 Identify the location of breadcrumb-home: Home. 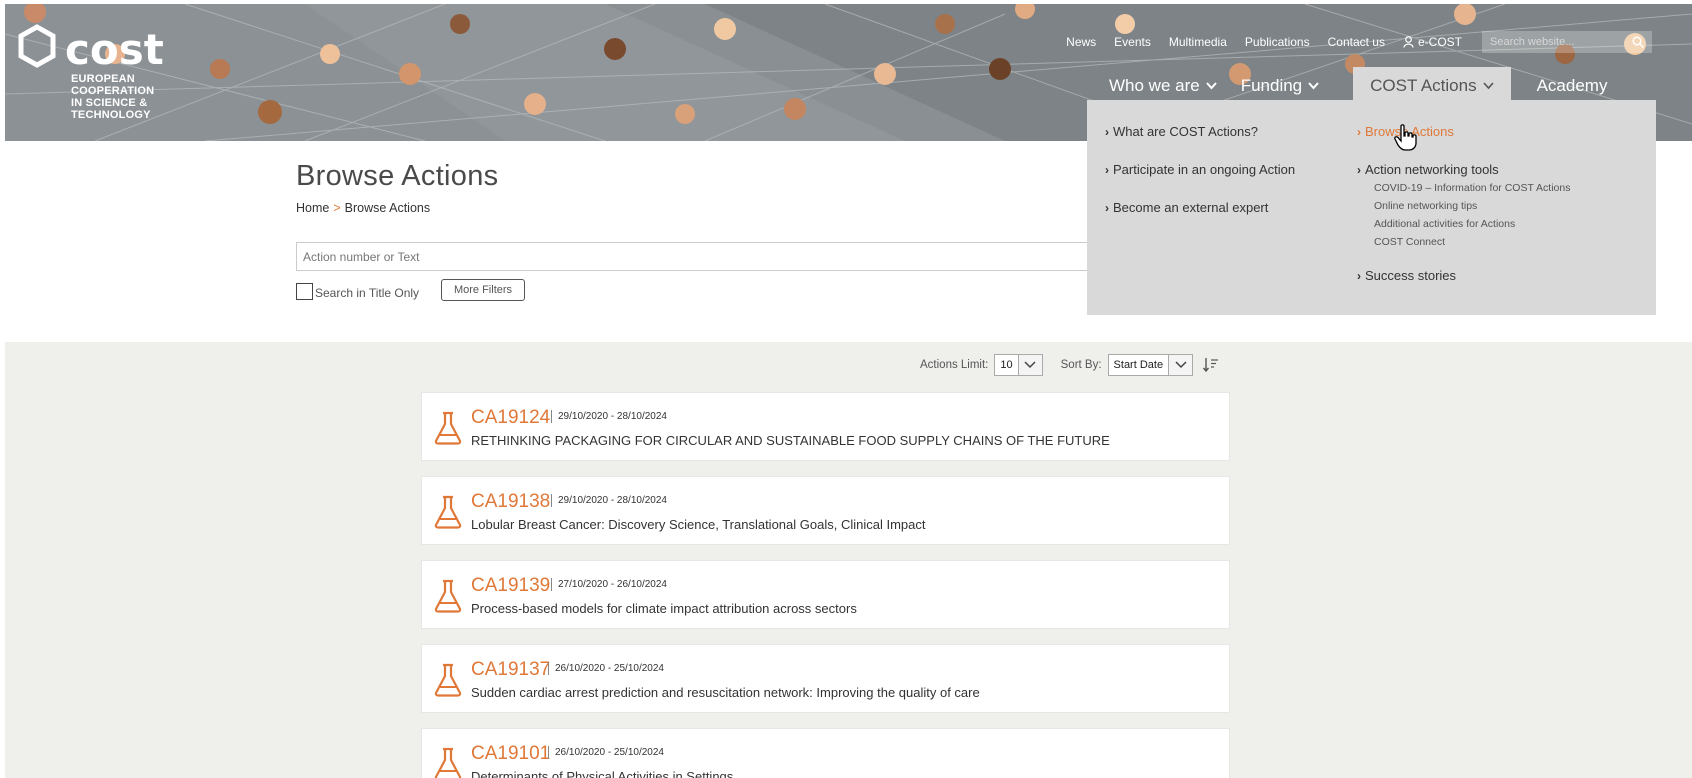
(312, 208).